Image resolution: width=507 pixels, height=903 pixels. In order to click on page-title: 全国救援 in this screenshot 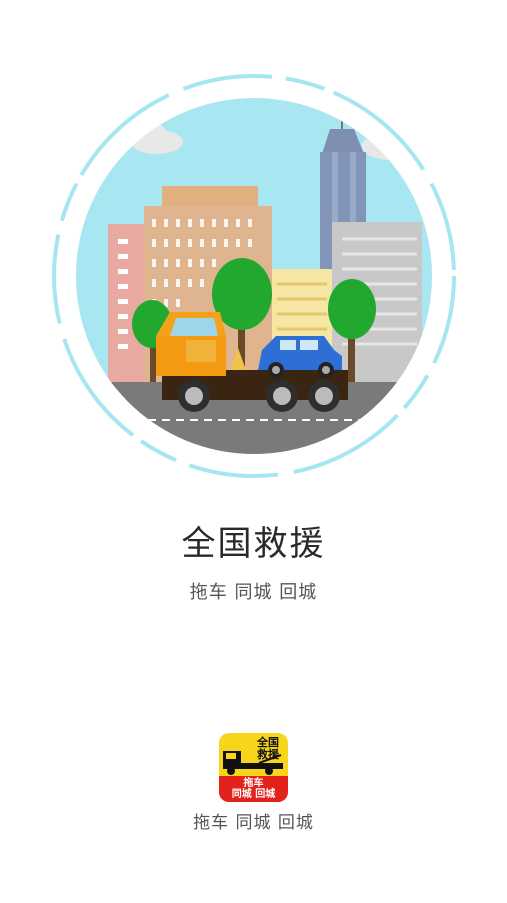, I will do `click(253, 544)`.